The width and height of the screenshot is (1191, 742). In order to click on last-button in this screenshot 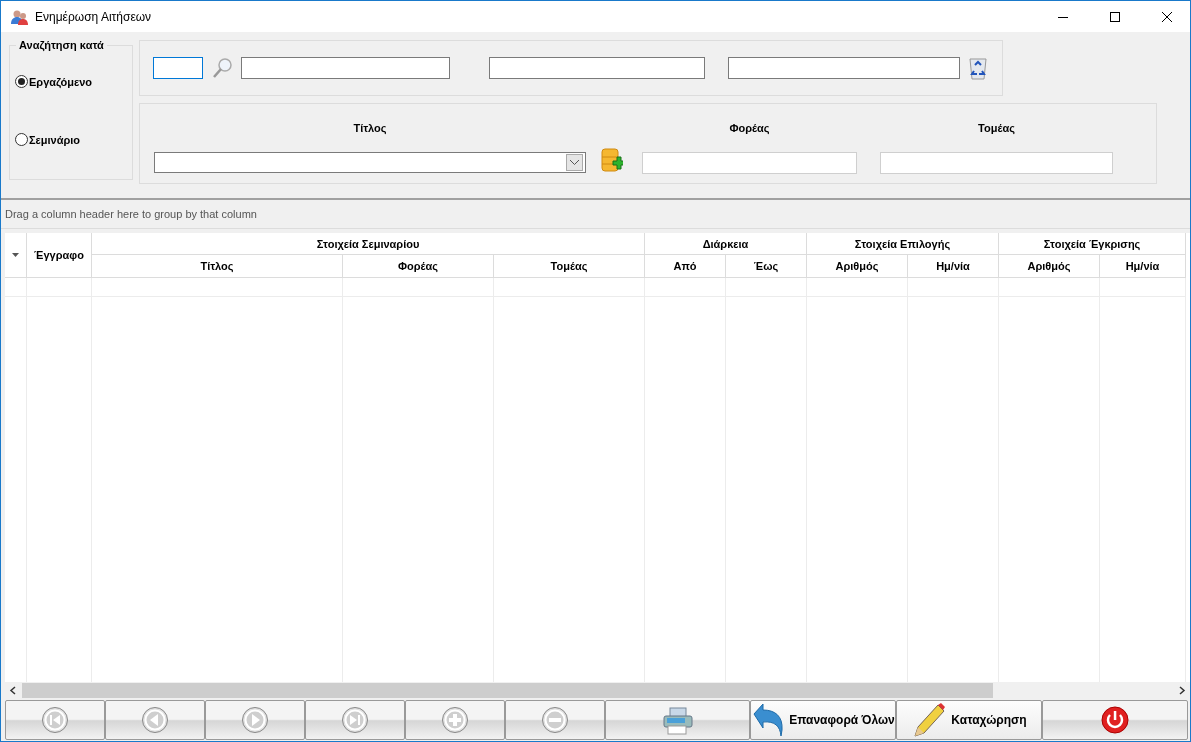, I will do `click(355, 720)`.